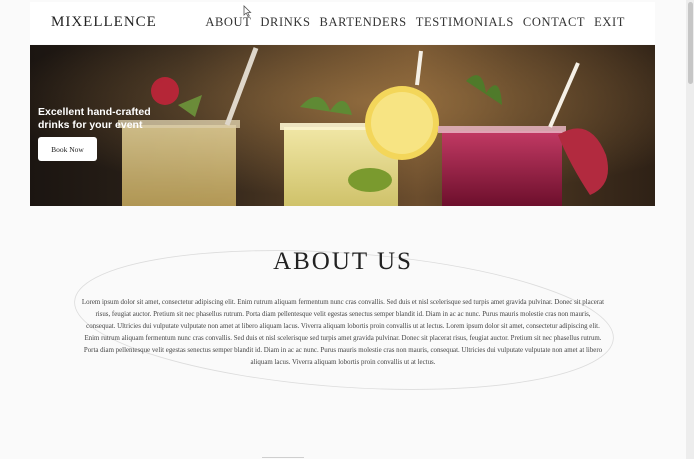  What do you see at coordinates (690, 43) in the screenshot?
I see `scrollbar-thumb` at bounding box center [690, 43].